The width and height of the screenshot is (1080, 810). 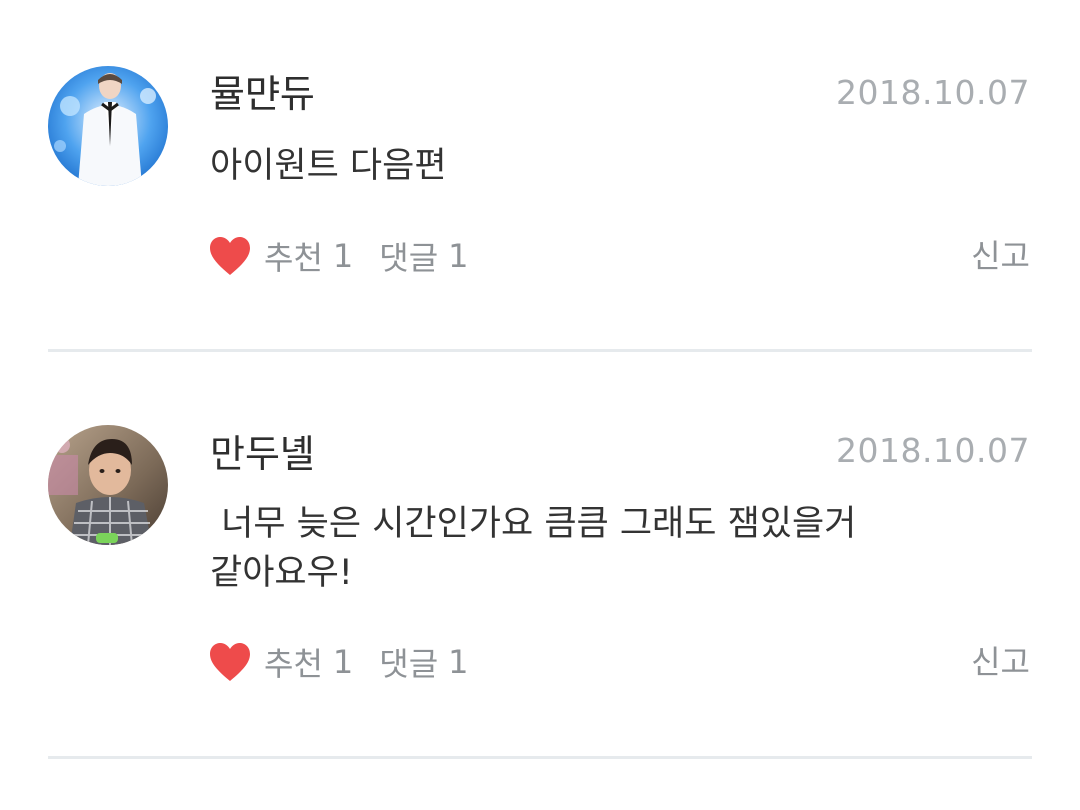 What do you see at coordinates (539, 548) in the screenshot?
I see `comment-text: 너무 늦은 시간인가요 큼큼 그래도 잼있을거 같아요우!` at bounding box center [539, 548].